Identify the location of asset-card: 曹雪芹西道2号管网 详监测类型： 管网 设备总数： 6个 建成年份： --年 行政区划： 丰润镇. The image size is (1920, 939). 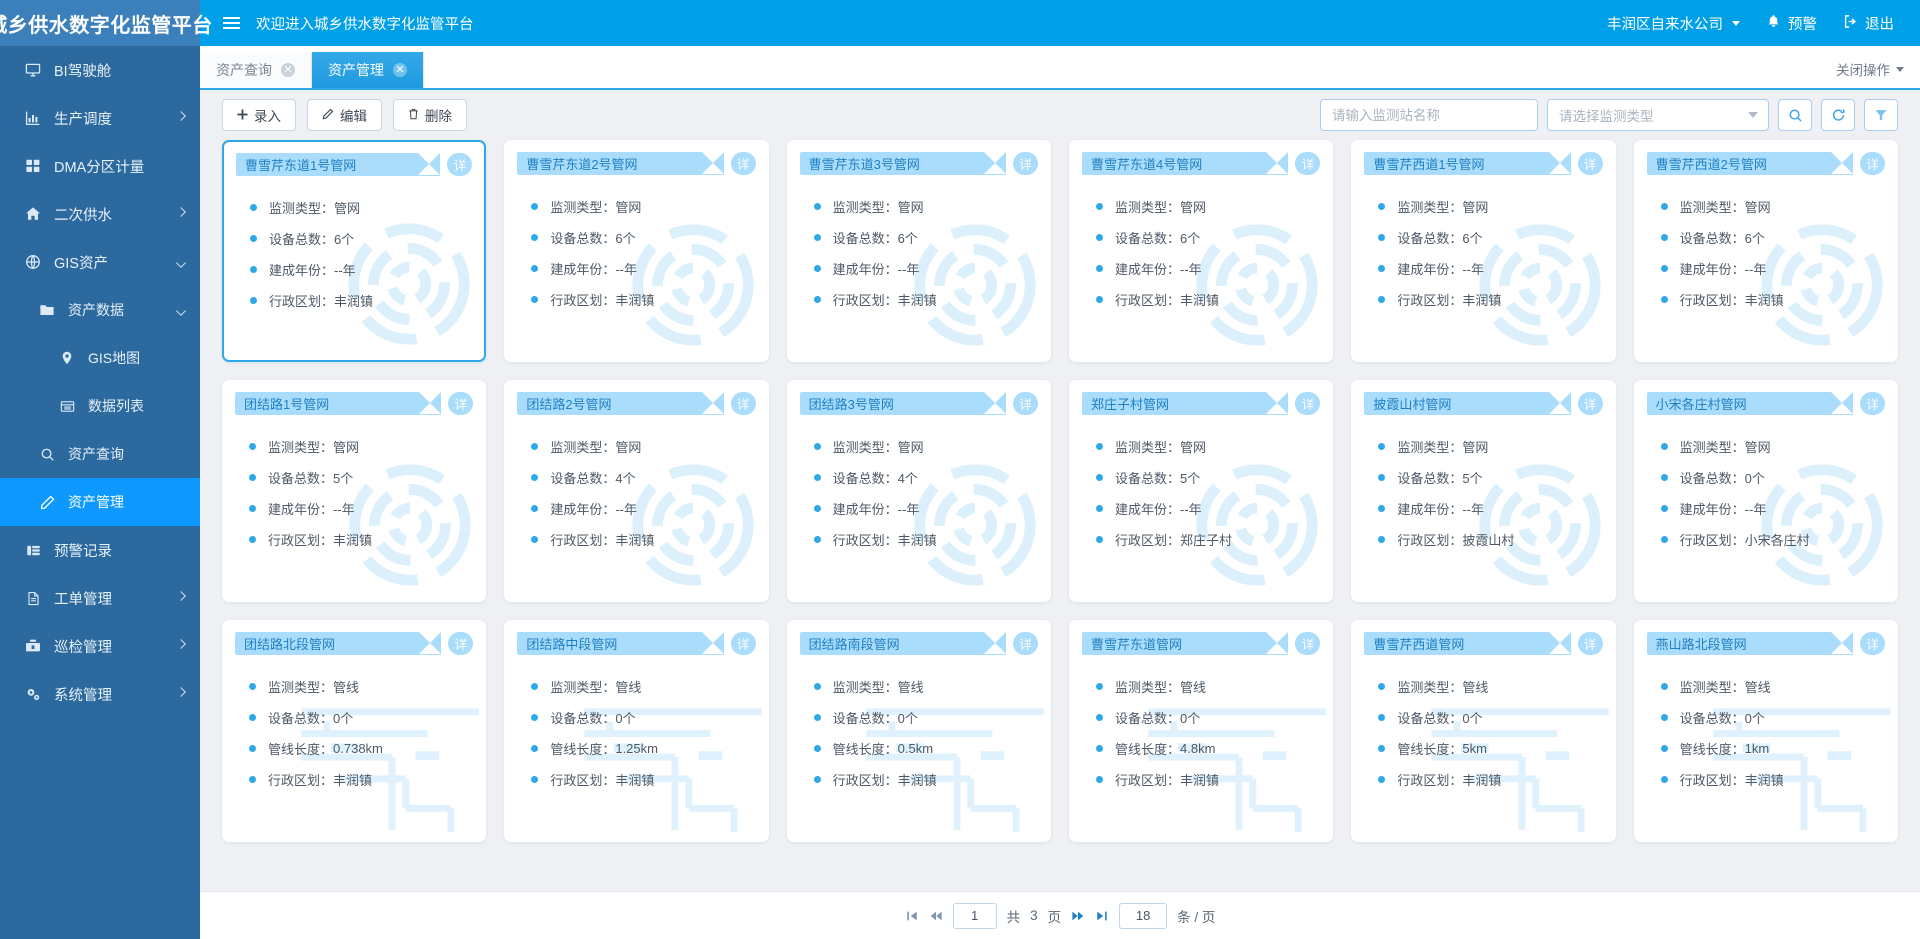
(1765, 251).